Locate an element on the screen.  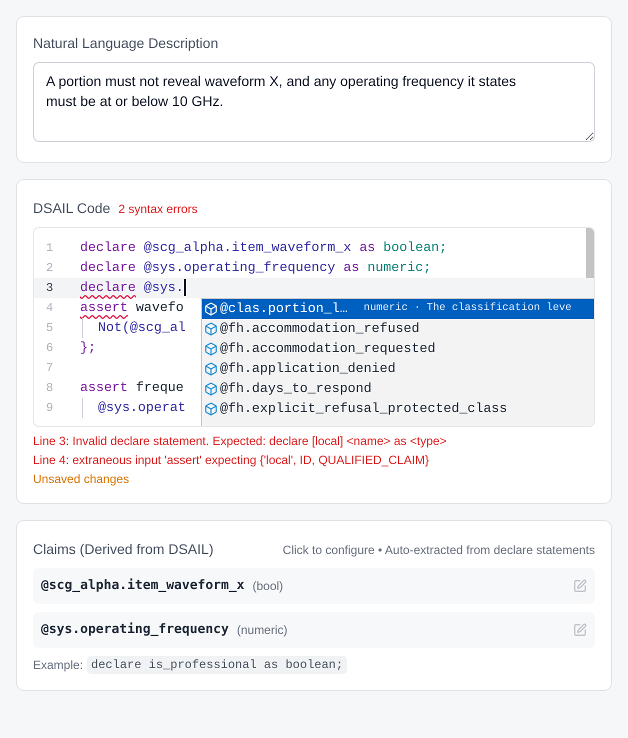
line-number: 7 is located at coordinates (49, 368).